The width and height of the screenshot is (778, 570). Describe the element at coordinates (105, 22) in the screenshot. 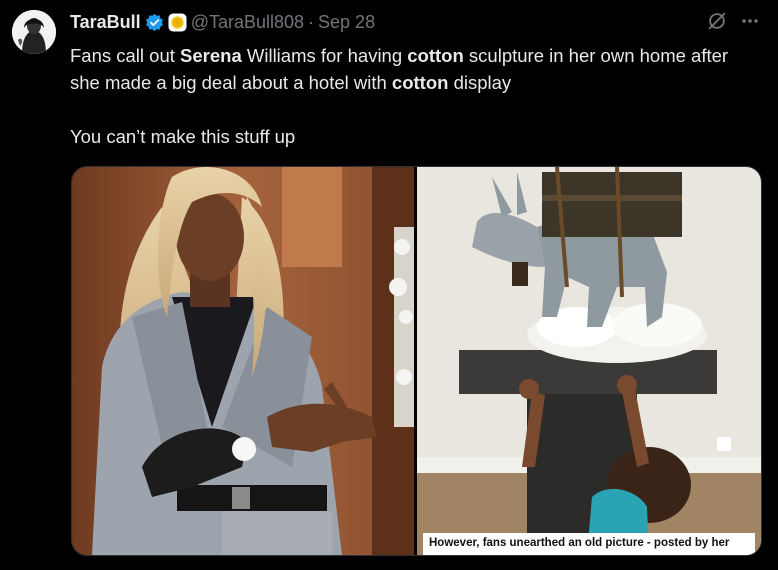

I see `display-name: TaraBull` at that location.